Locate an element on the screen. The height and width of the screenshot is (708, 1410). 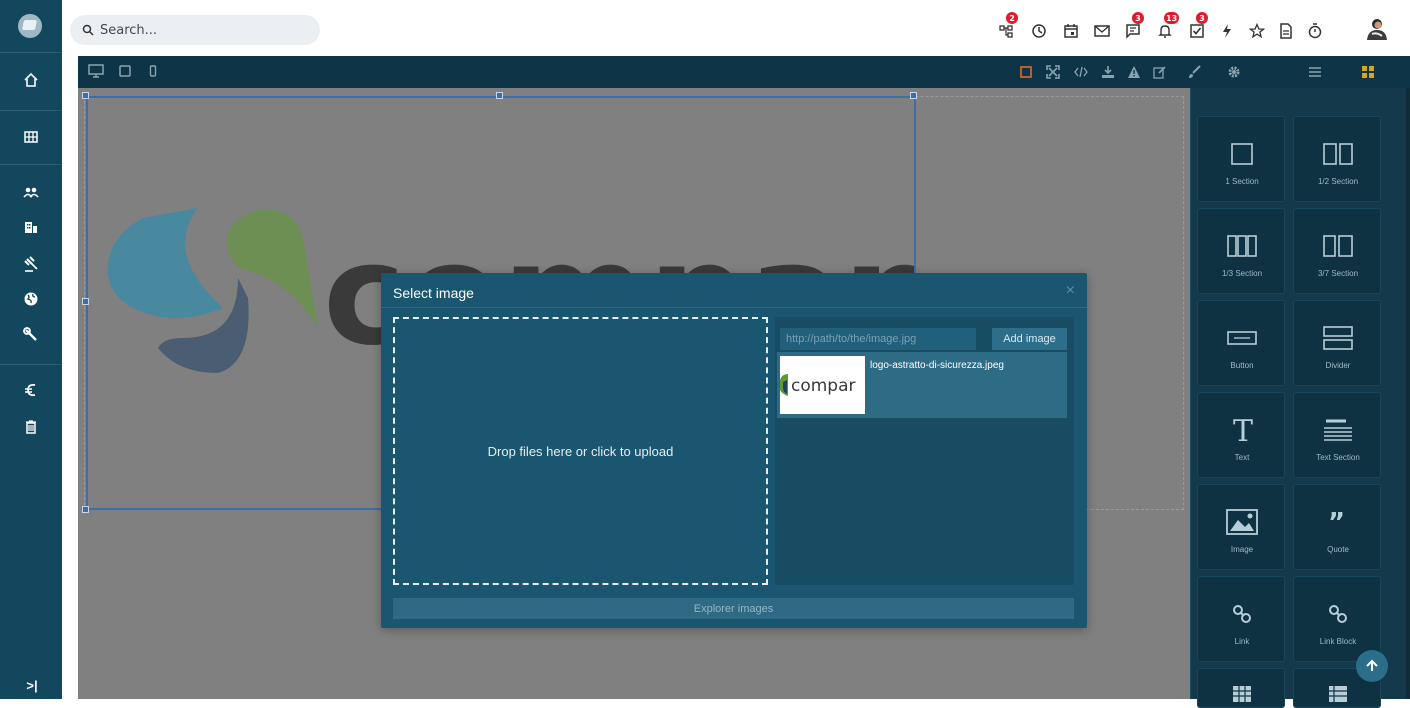
block-divider: Divider is located at coordinates (1337, 343).